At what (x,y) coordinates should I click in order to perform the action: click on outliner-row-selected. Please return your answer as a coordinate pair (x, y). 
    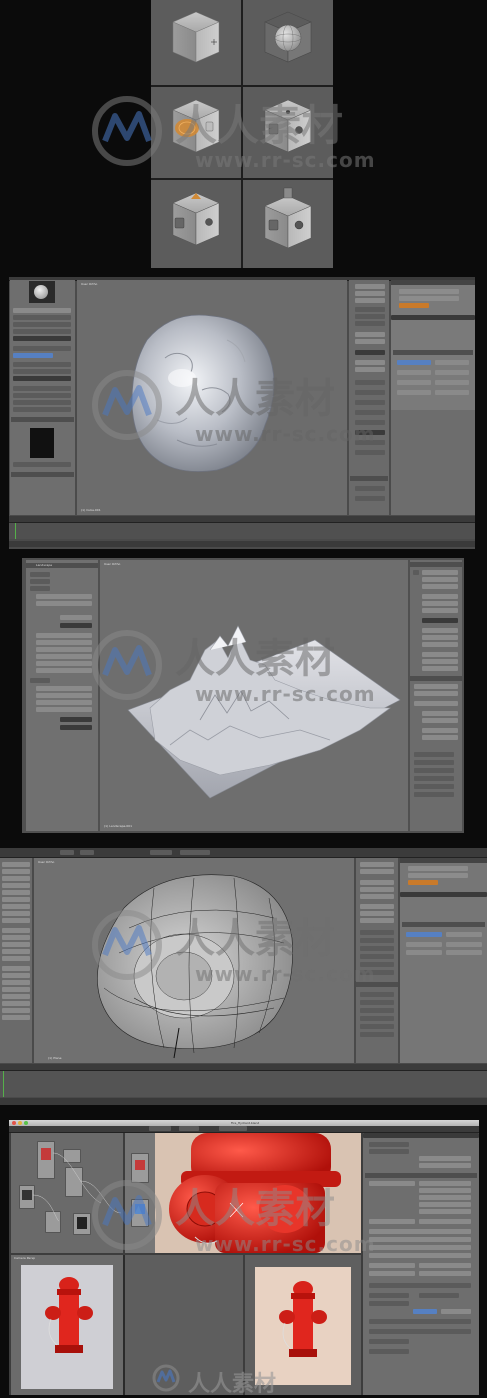
    Looking at the image, I should click on (414, 305).